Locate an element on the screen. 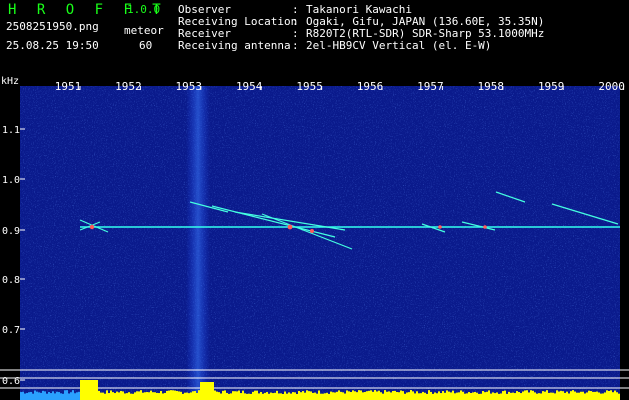 This screenshot has height=400, width=629. y-tick-label: 0.7 is located at coordinates (11, 330).